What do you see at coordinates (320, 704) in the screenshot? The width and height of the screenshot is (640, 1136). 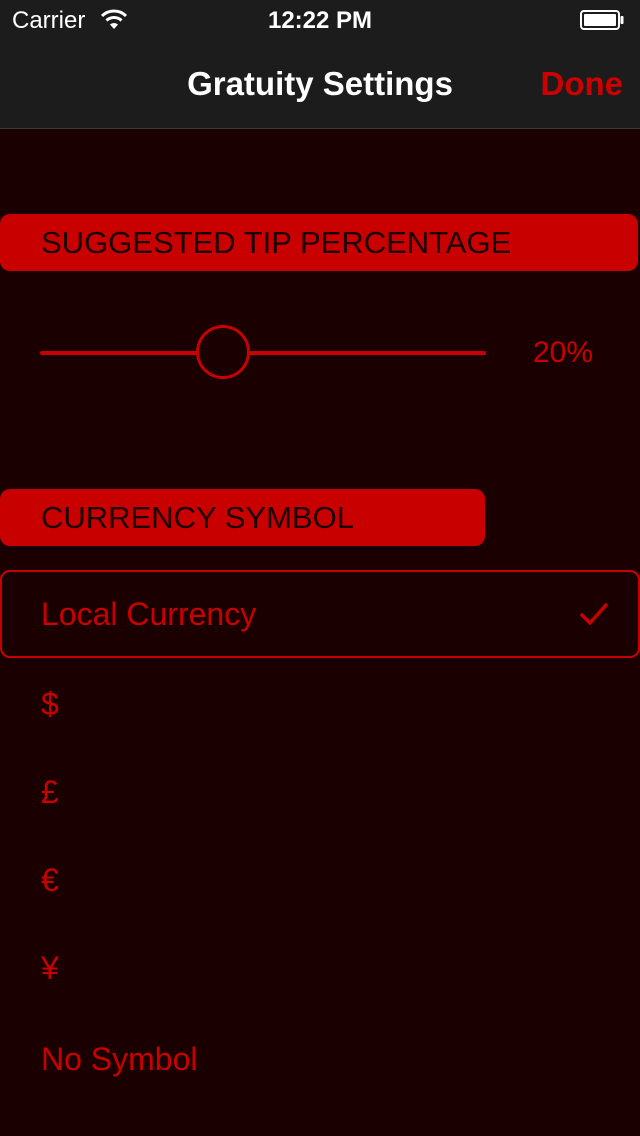 I see `currency-option-dollar: $` at bounding box center [320, 704].